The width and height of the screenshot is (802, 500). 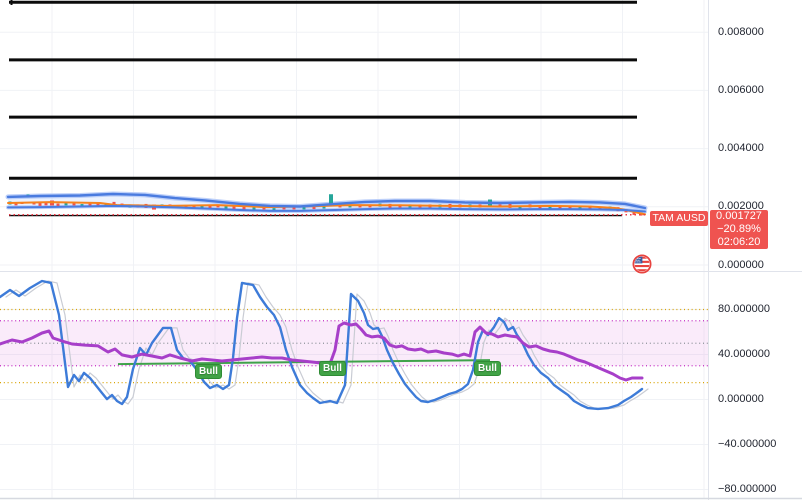 What do you see at coordinates (11, 2) in the screenshot?
I see `level-anchor-notch` at bounding box center [11, 2].